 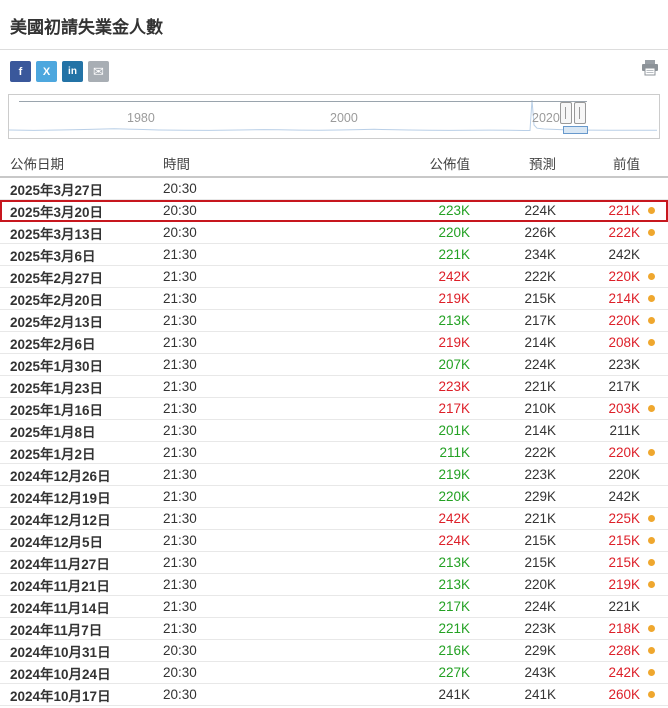 What do you see at coordinates (540, 474) in the screenshot?
I see `cell-forecast: 223K` at bounding box center [540, 474].